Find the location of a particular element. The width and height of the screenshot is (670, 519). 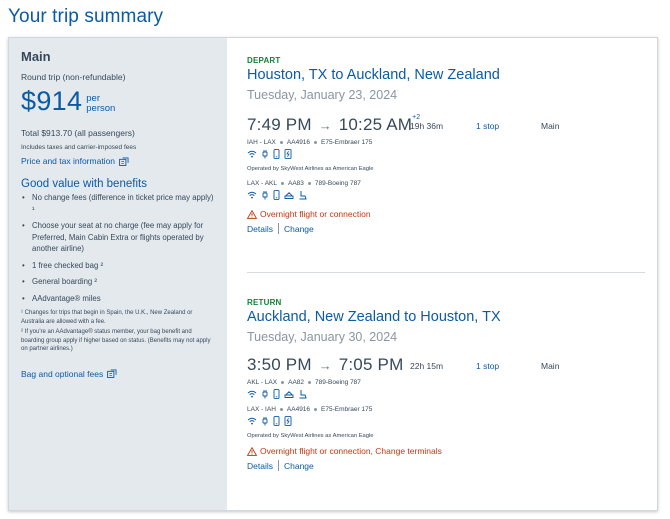

benefit-item: General boarding ² is located at coordinates (118, 282).